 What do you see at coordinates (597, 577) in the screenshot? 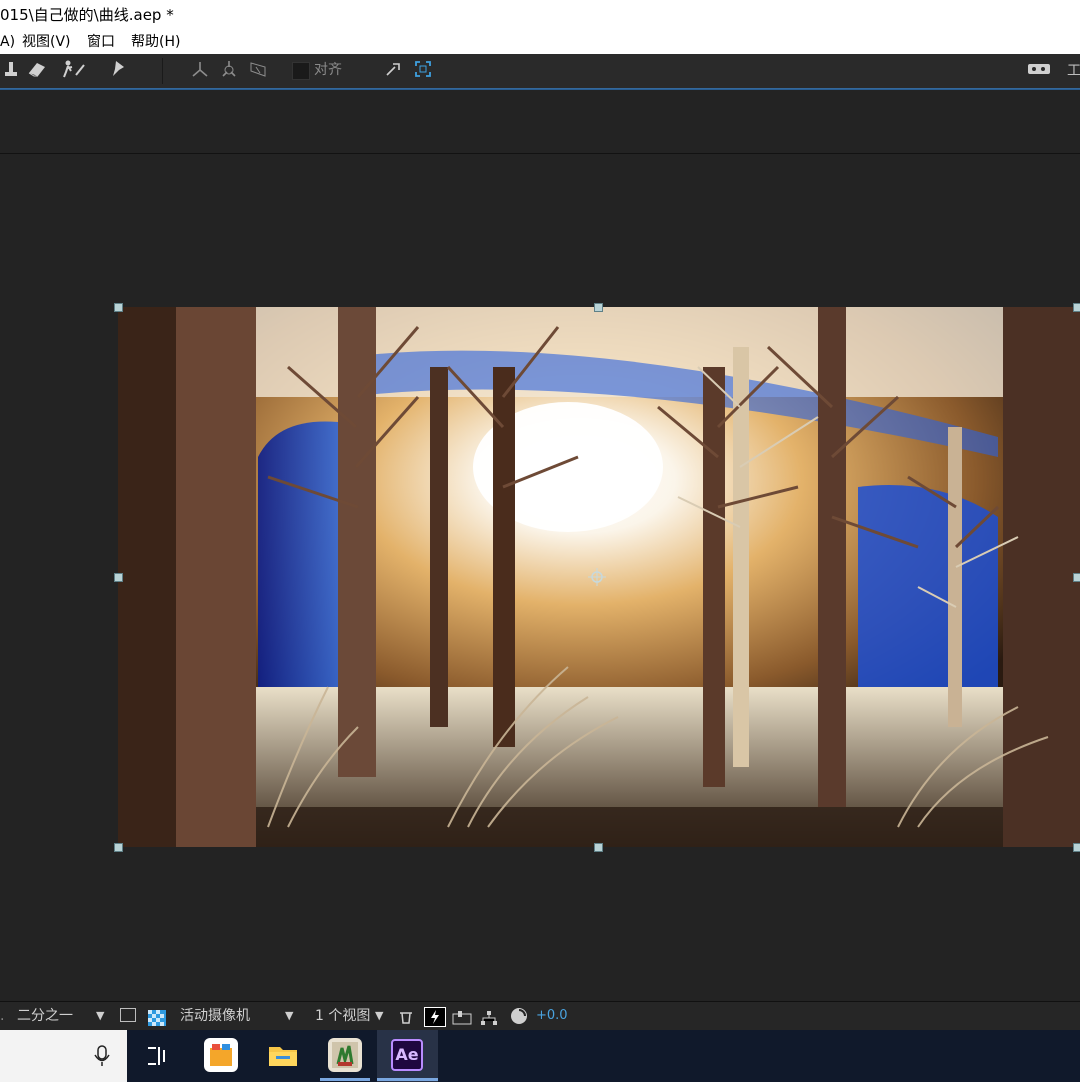
I see `anchor-point-icon` at bounding box center [597, 577].